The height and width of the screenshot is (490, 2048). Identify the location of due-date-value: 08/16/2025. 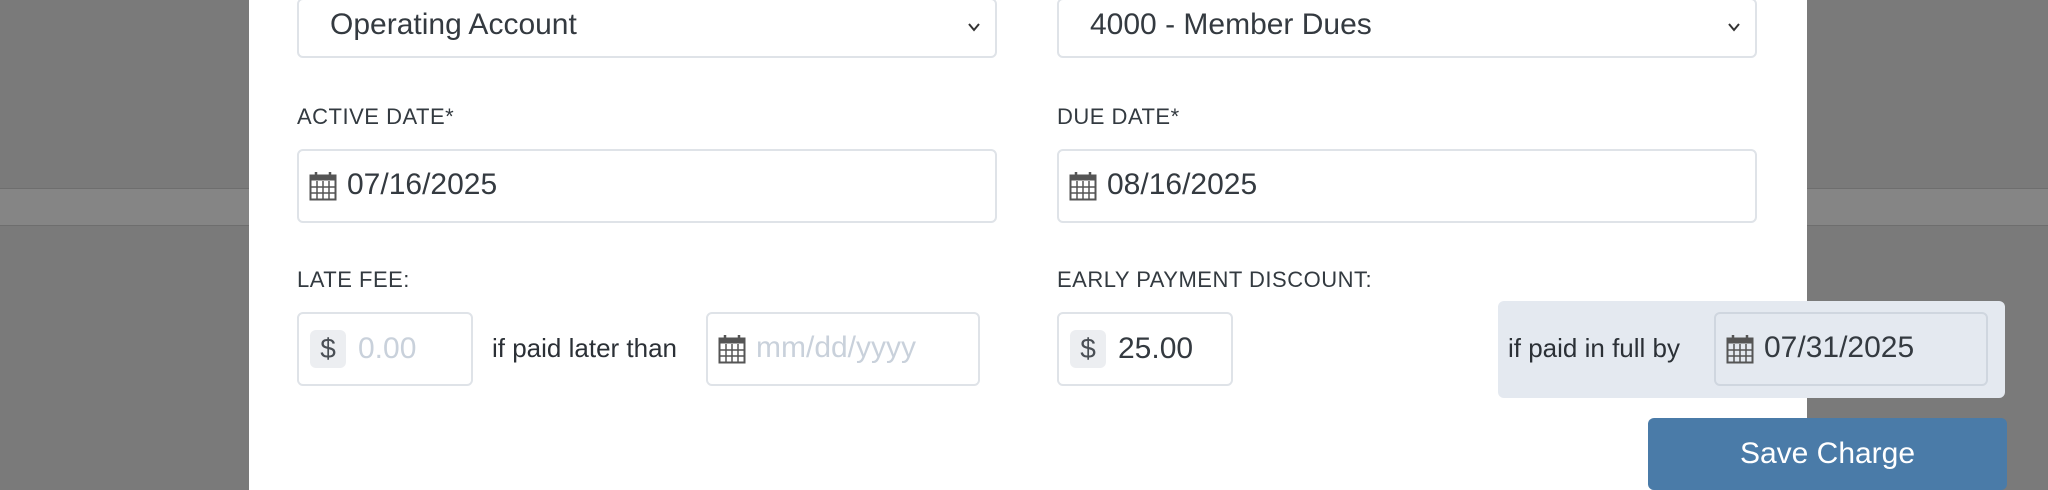
(1182, 184).